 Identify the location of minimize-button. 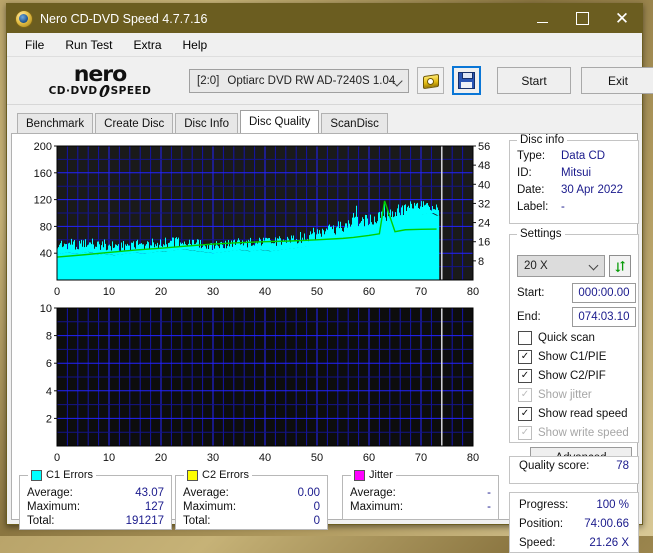
(542, 18).